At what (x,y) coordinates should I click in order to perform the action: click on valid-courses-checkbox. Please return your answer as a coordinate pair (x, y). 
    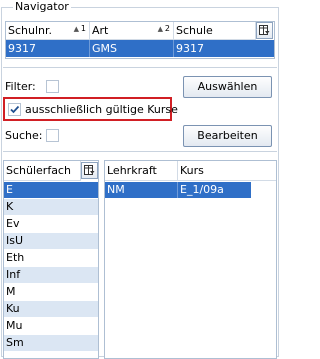
    Looking at the image, I should click on (14, 109).